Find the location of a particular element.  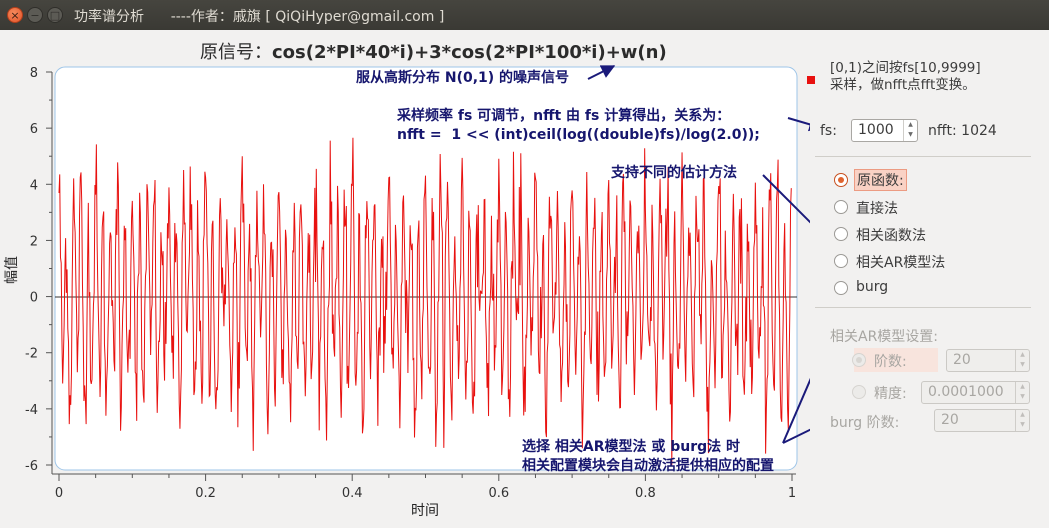

close-button: × is located at coordinates (15, 15).